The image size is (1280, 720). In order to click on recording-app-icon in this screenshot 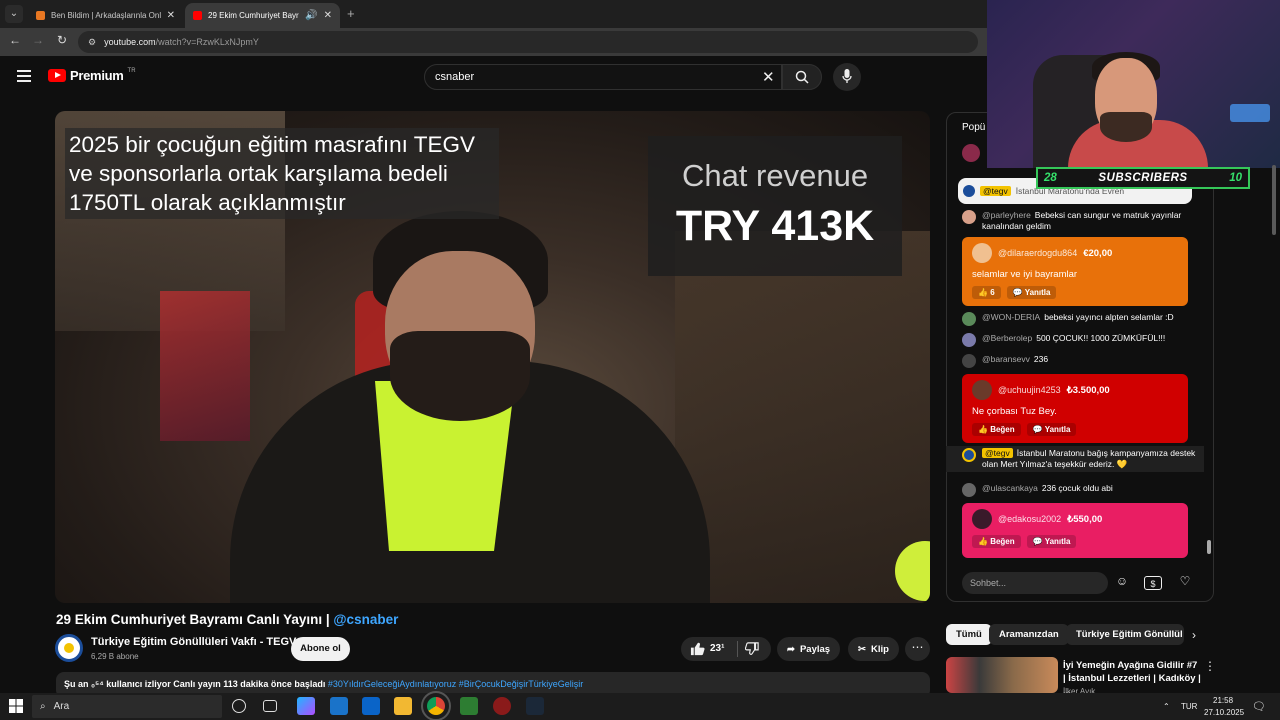, I will do `click(502, 706)`.